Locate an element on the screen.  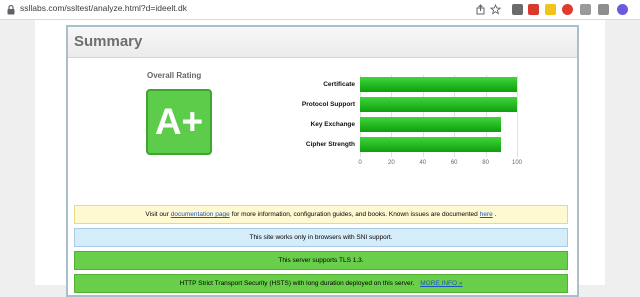
doc-suffix: . is located at coordinates (495, 214).